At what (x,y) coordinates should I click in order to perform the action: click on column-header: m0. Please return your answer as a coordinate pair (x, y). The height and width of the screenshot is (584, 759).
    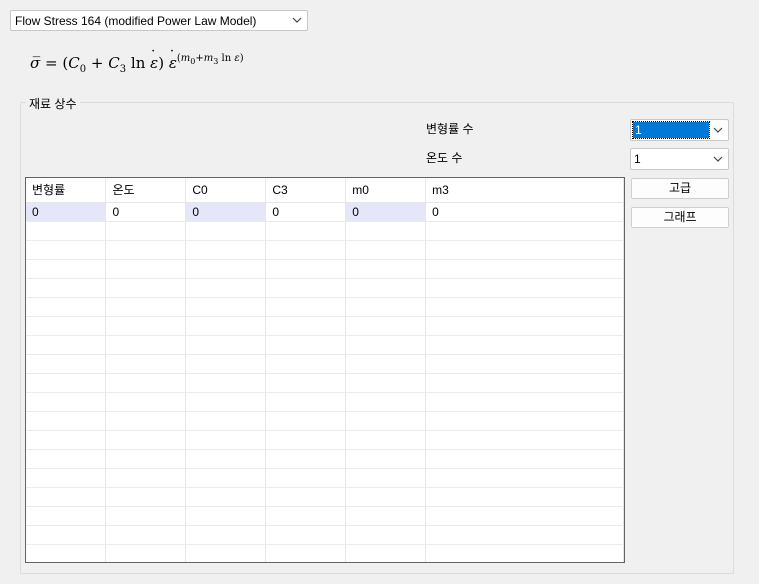
    Looking at the image, I should click on (386, 190).